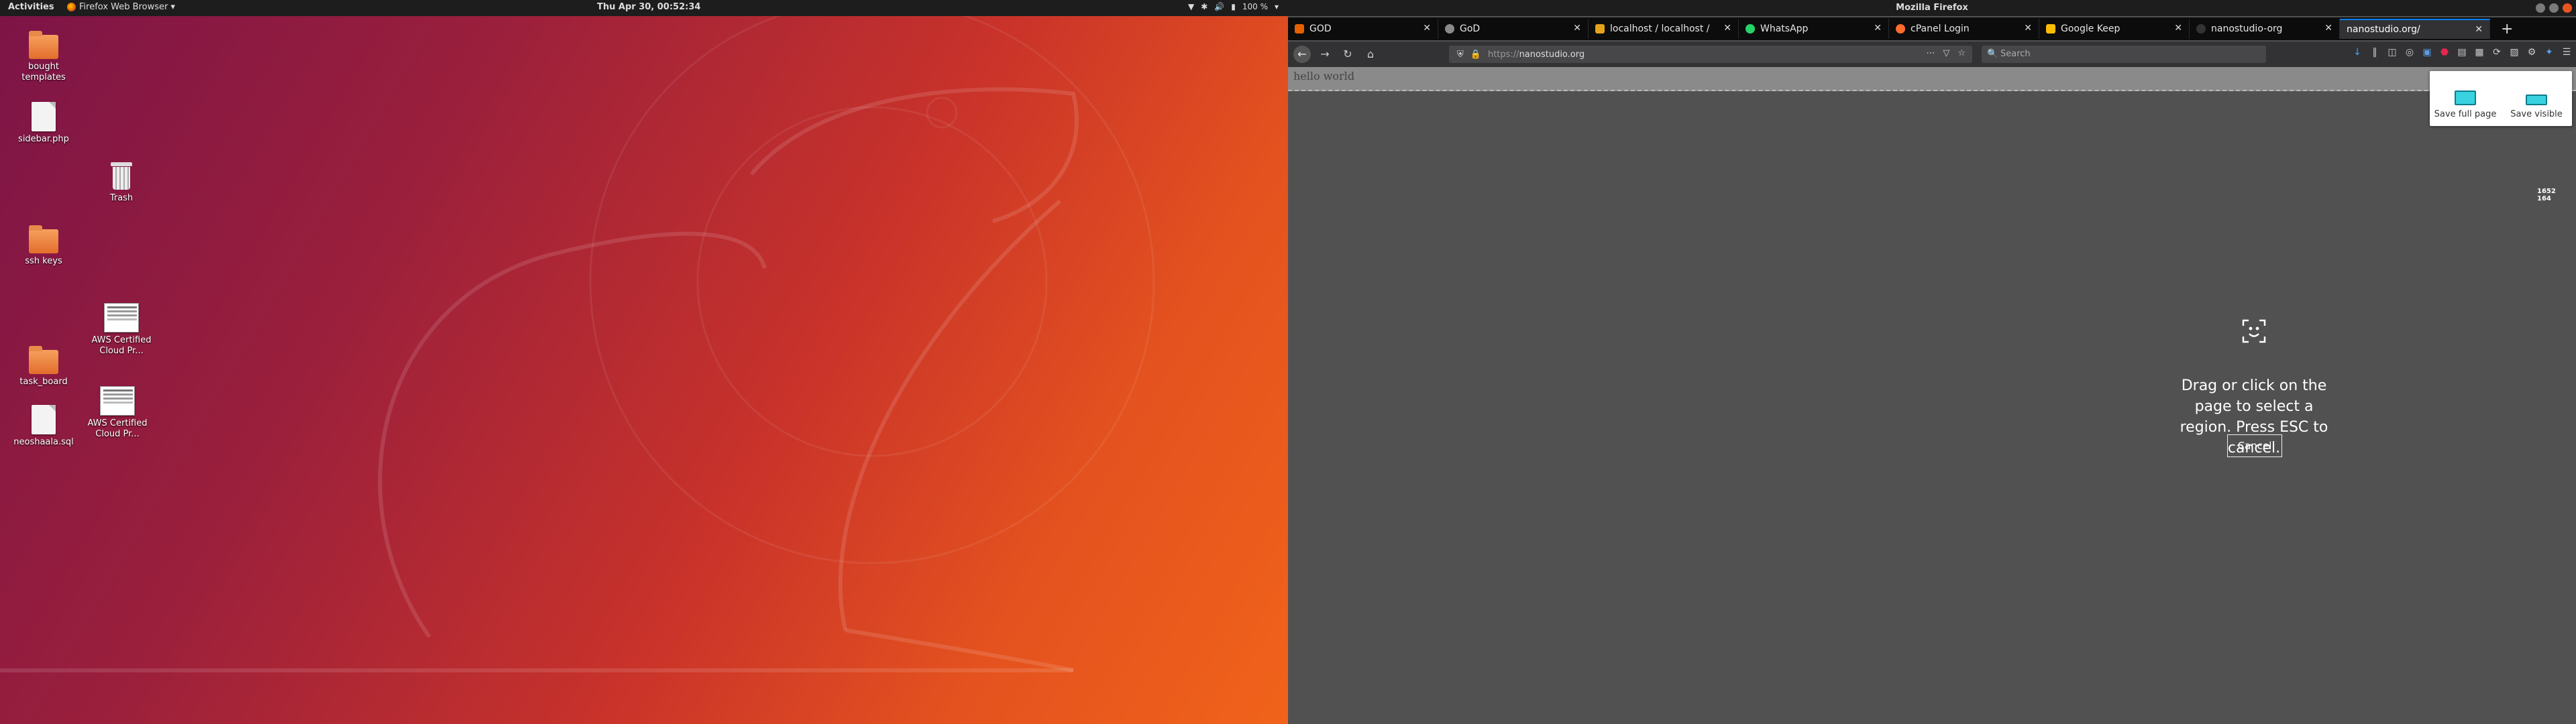 Image resolution: width=2576 pixels, height=724 pixels. What do you see at coordinates (1961, 53) in the screenshot?
I see `bookmark-star-icon: ☆` at bounding box center [1961, 53].